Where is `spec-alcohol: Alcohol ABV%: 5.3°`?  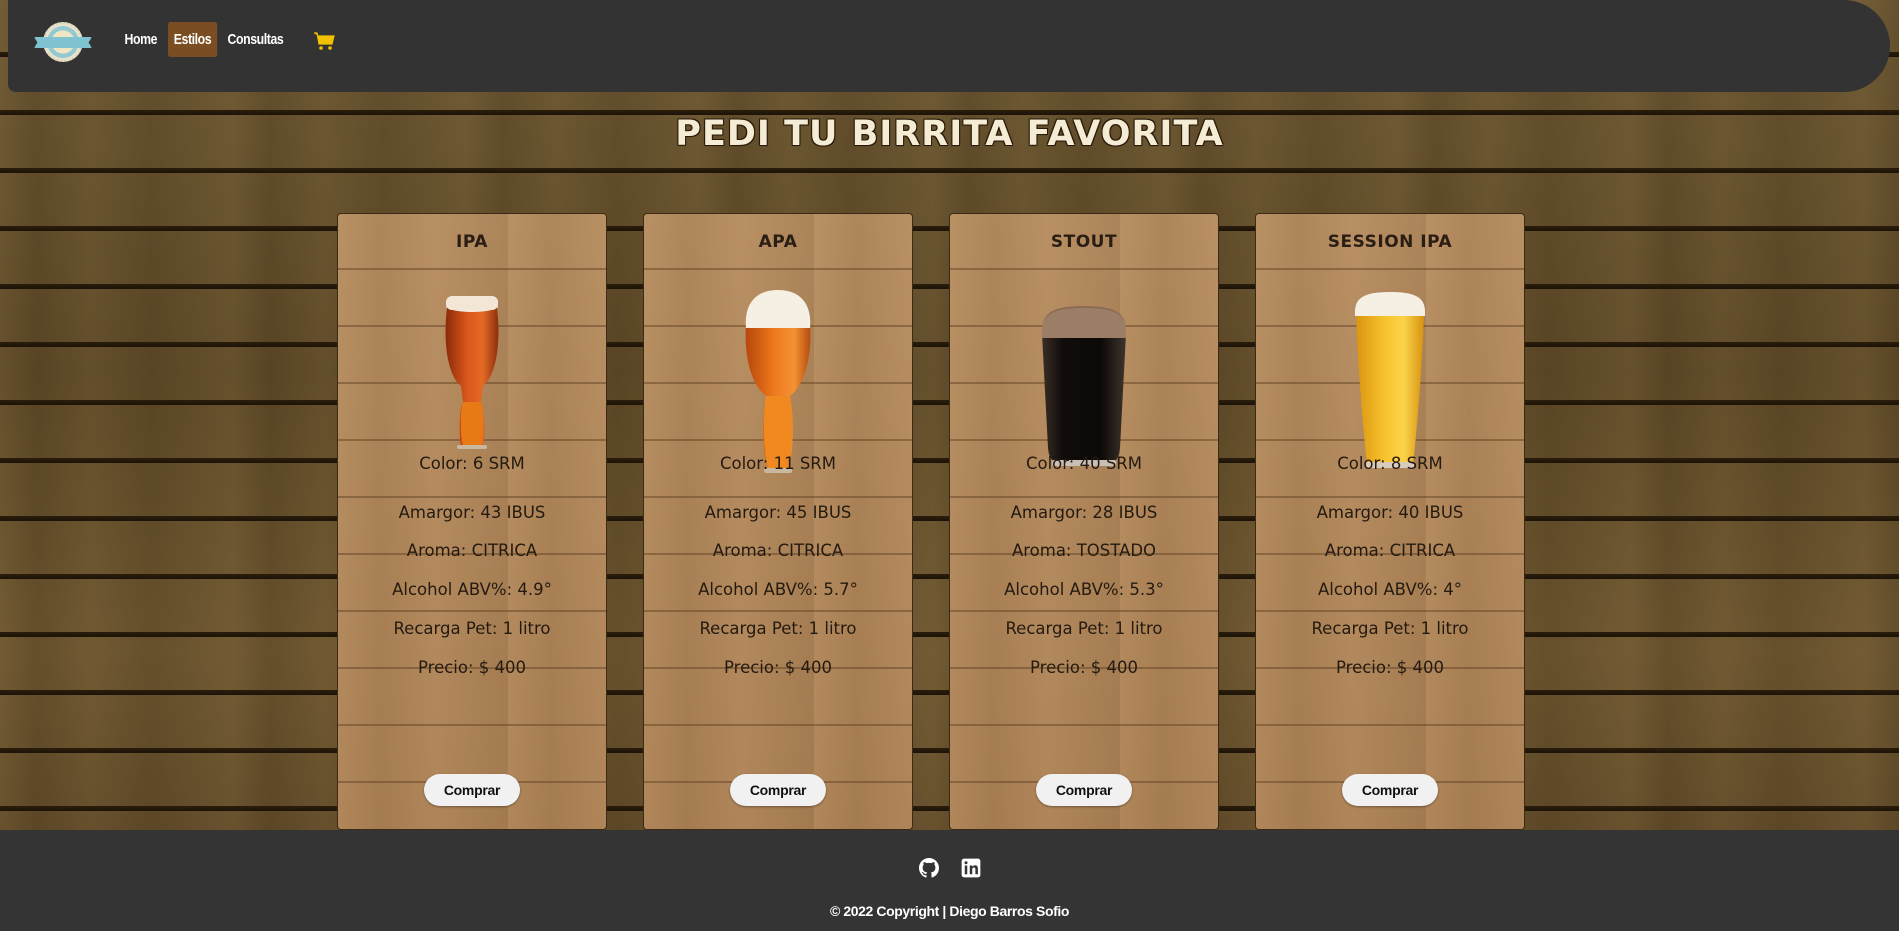 spec-alcohol: Alcohol ABV%: 5.3° is located at coordinates (1084, 589).